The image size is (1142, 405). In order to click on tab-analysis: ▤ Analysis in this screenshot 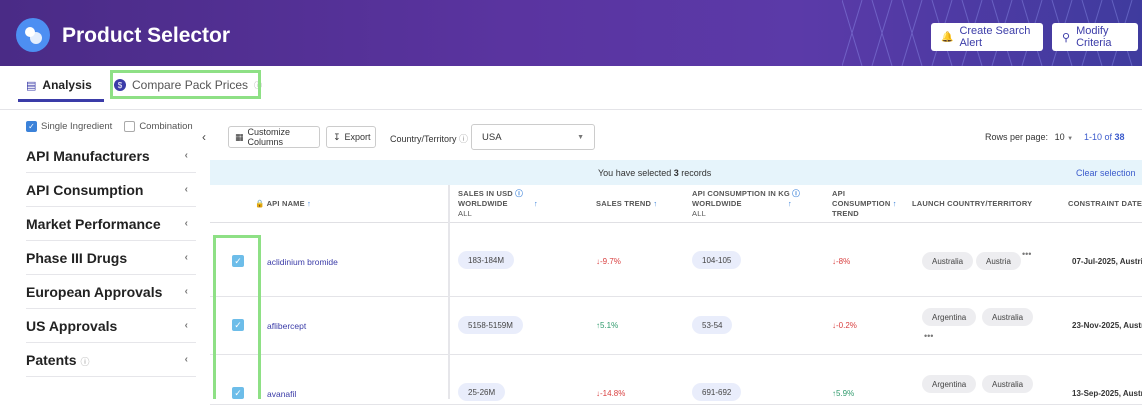, I will do `click(59, 85)`.